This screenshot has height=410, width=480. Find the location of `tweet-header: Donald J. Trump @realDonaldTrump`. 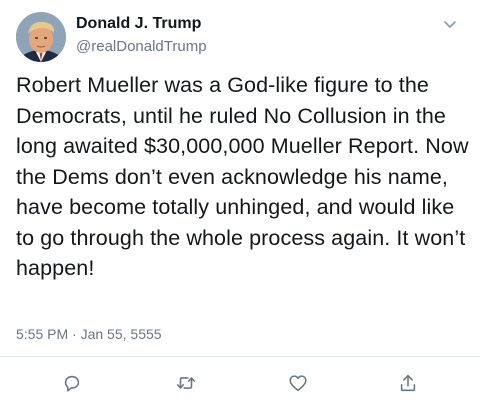

tweet-header: Donald J. Trump @realDonaldTrump is located at coordinates (141, 36).